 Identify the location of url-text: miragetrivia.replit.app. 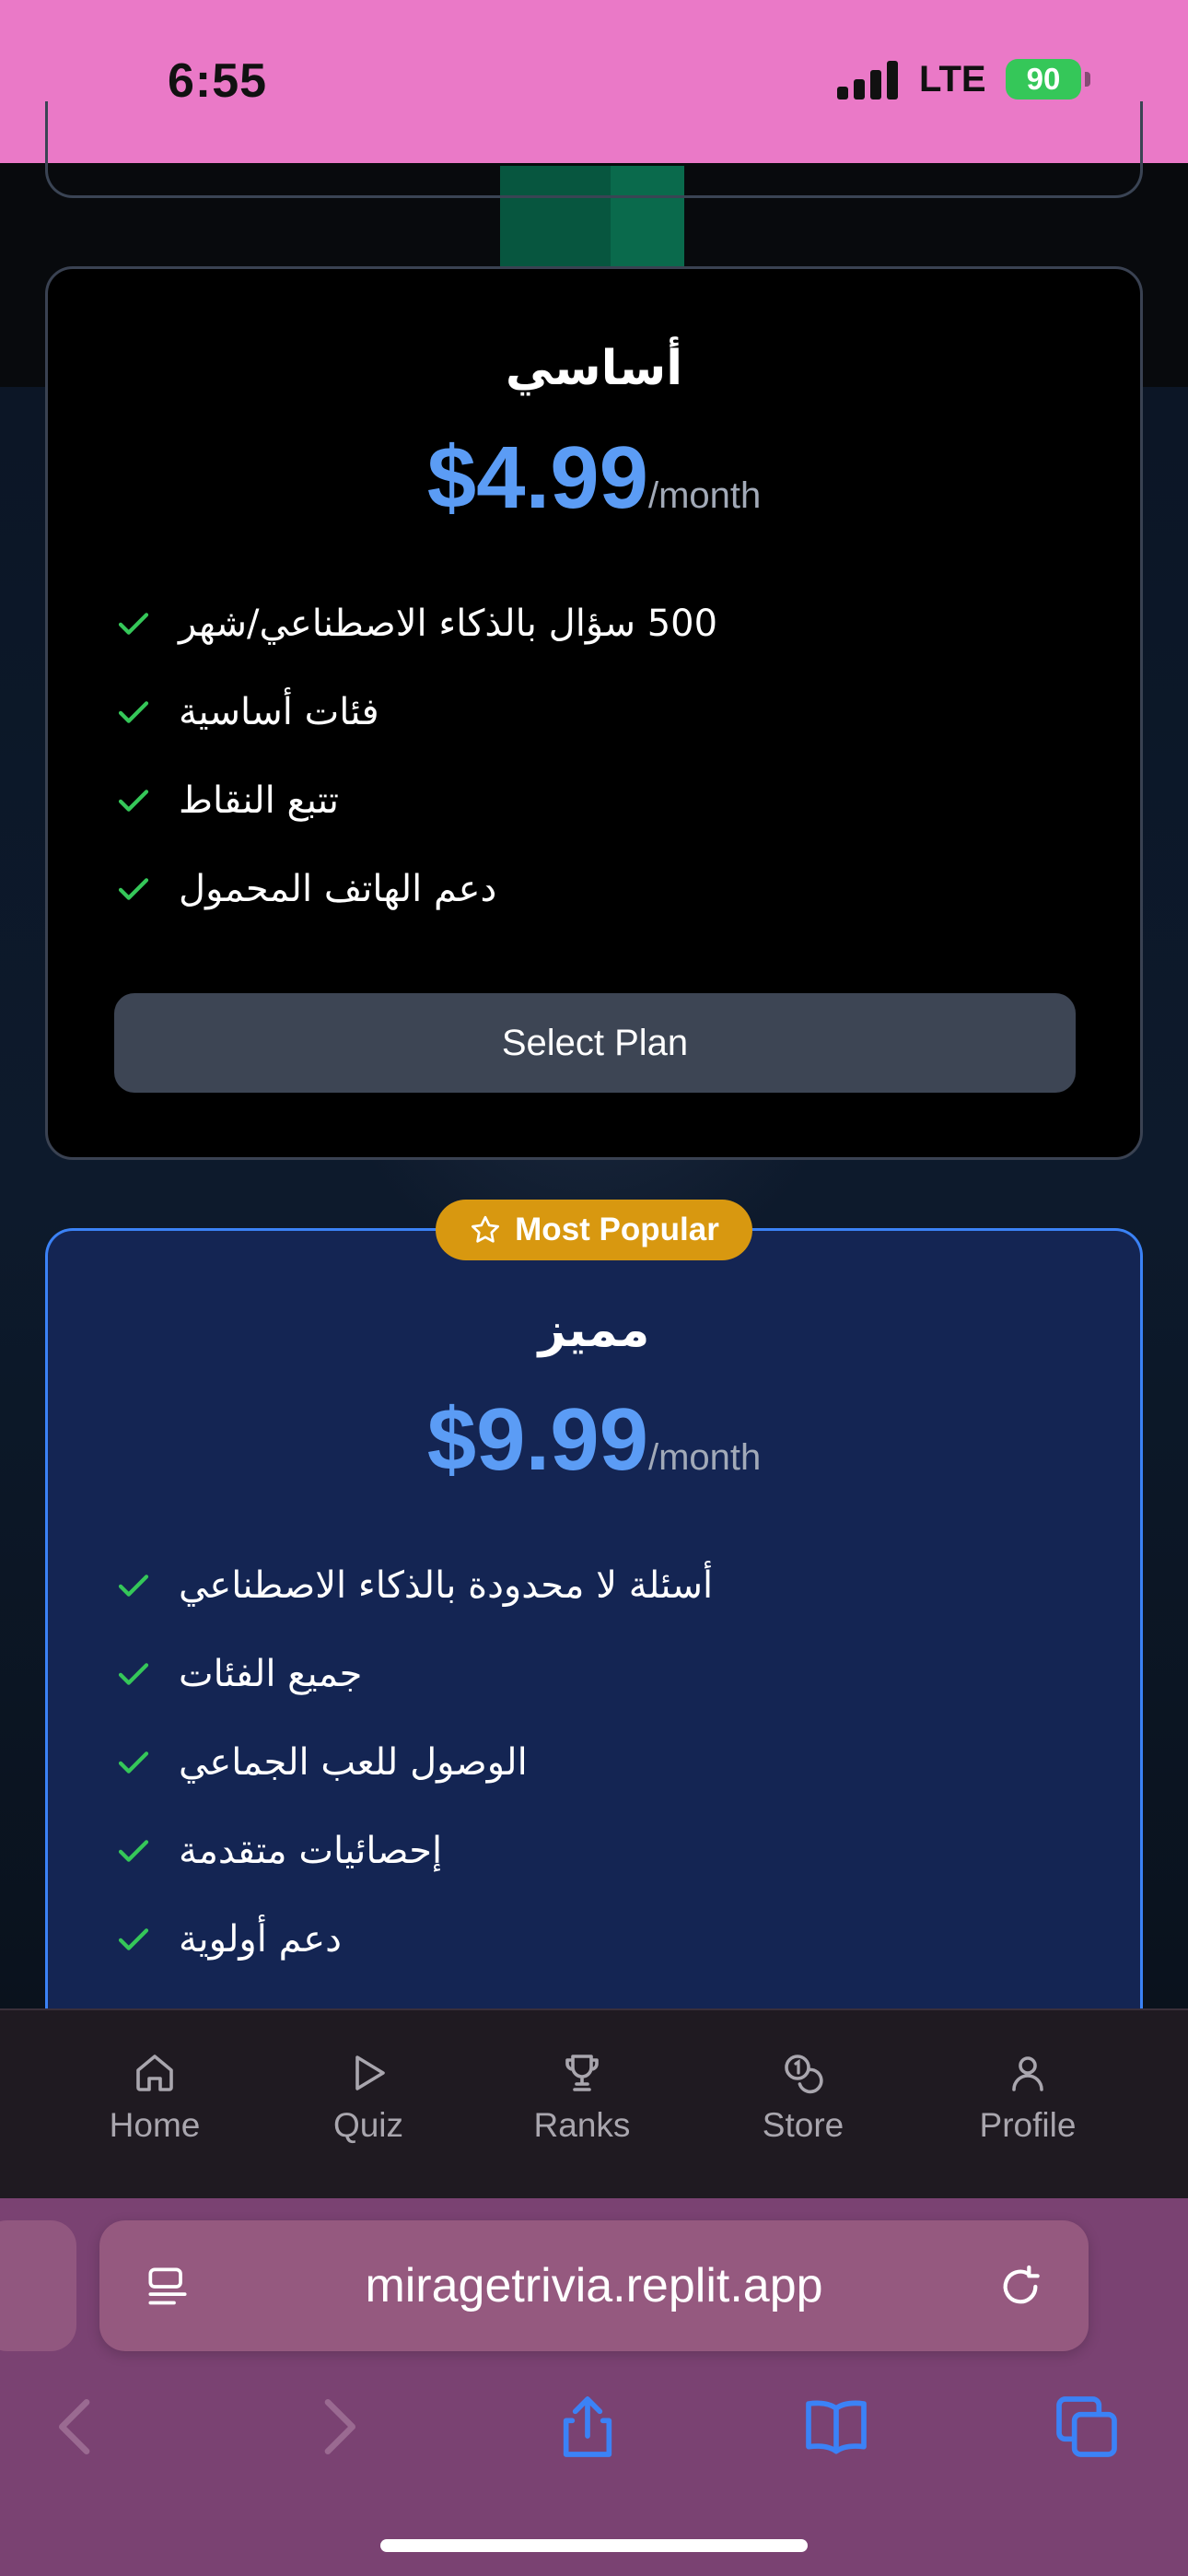
(594, 2286).